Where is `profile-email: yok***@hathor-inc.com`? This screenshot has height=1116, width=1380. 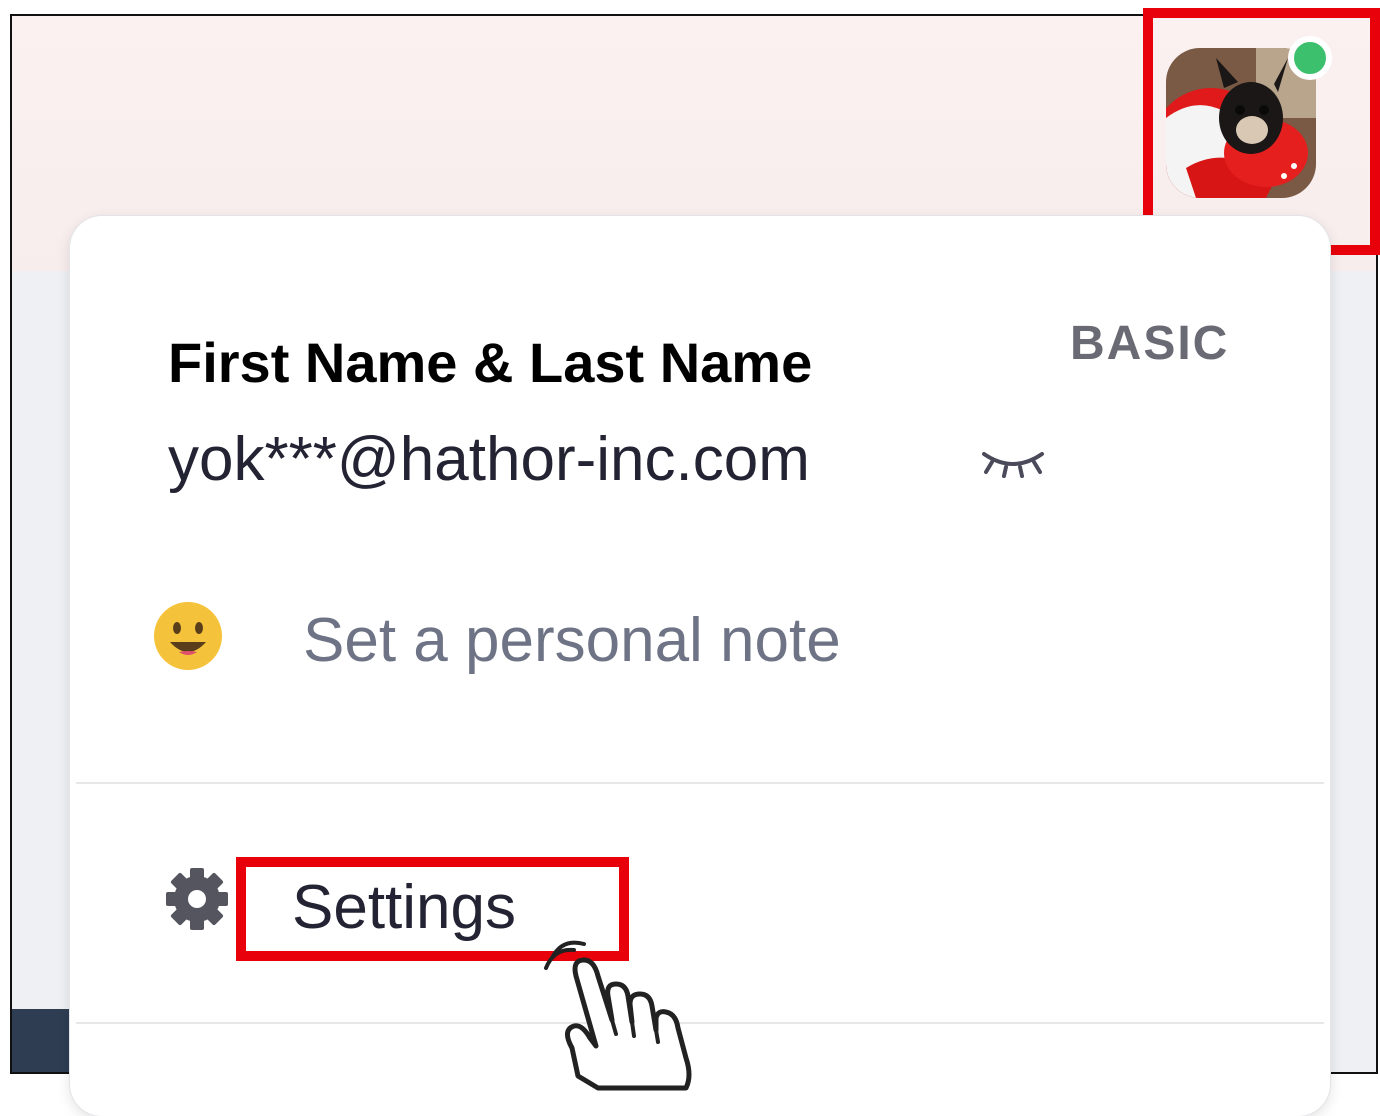 profile-email: yok***@hathor-inc.com is located at coordinates (489, 459).